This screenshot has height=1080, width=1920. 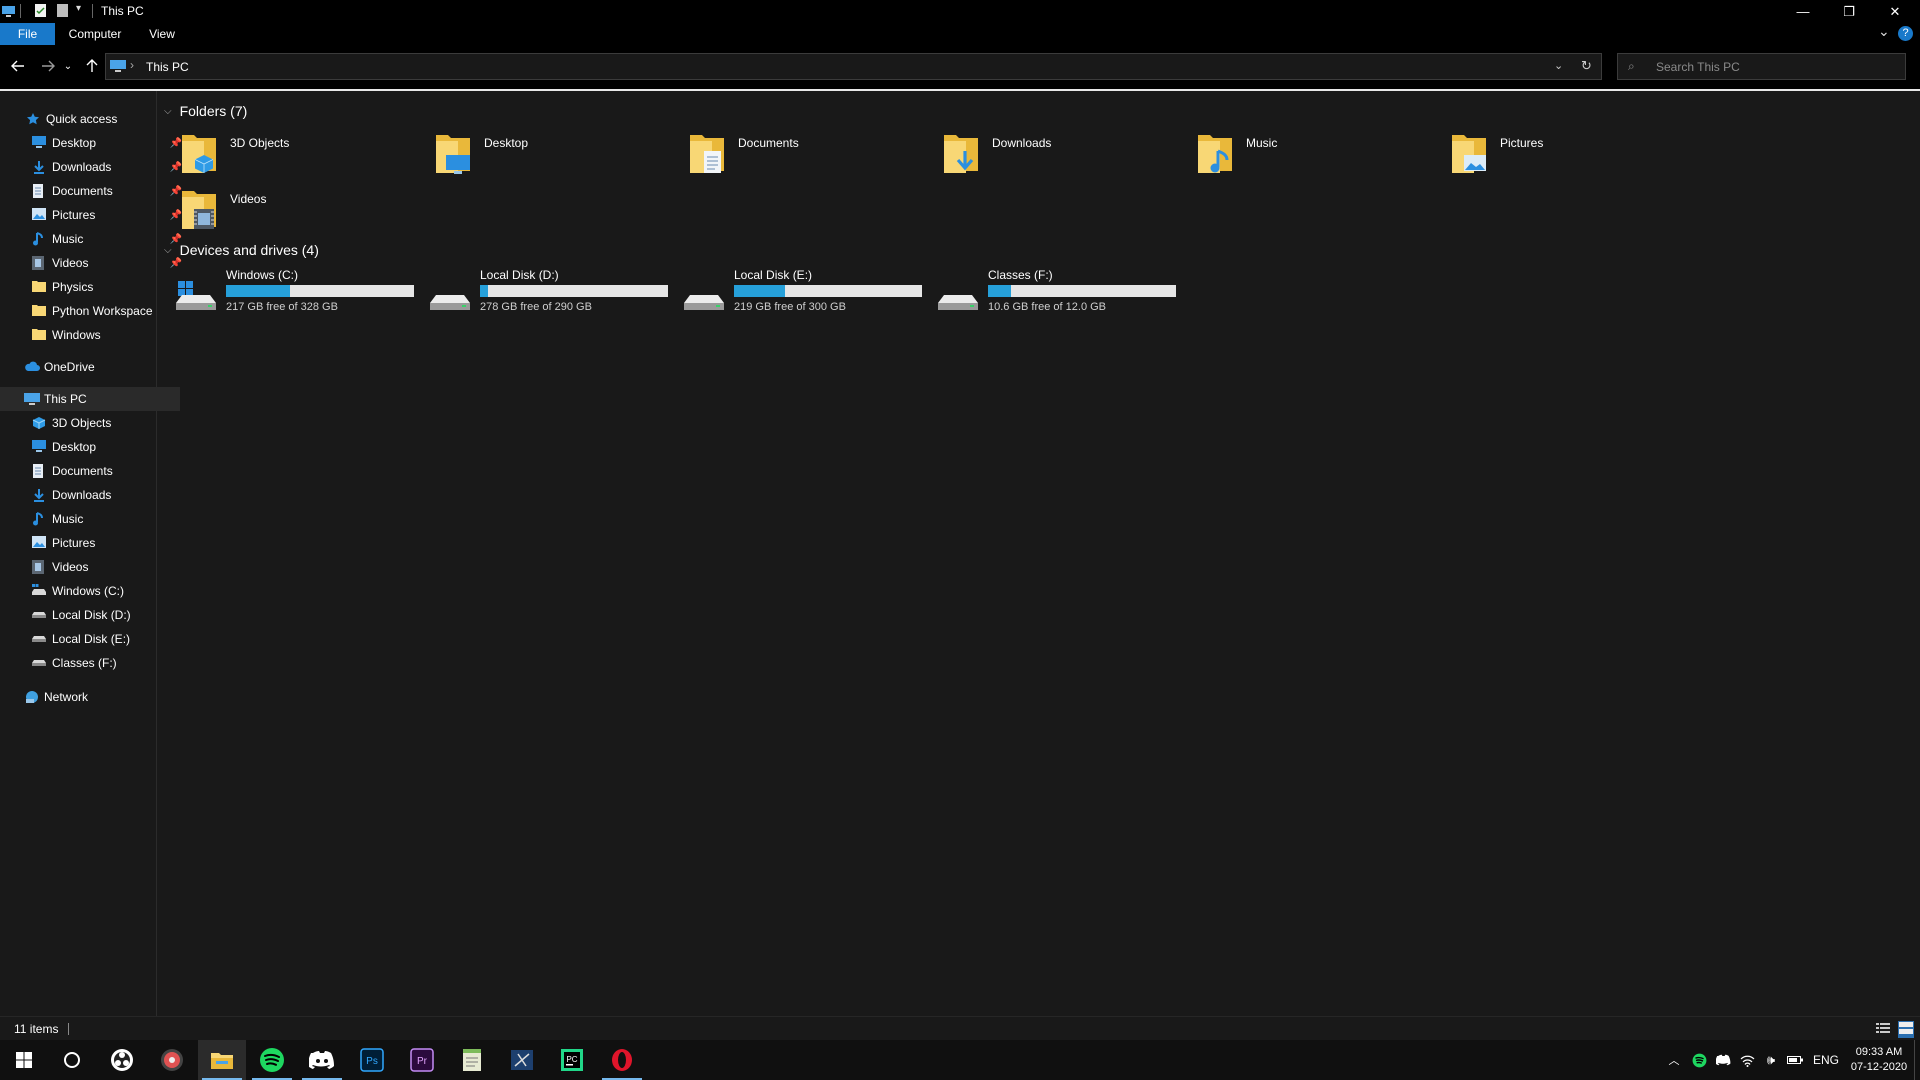 What do you see at coordinates (320, 291) in the screenshot?
I see `drive-usage-bar` at bounding box center [320, 291].